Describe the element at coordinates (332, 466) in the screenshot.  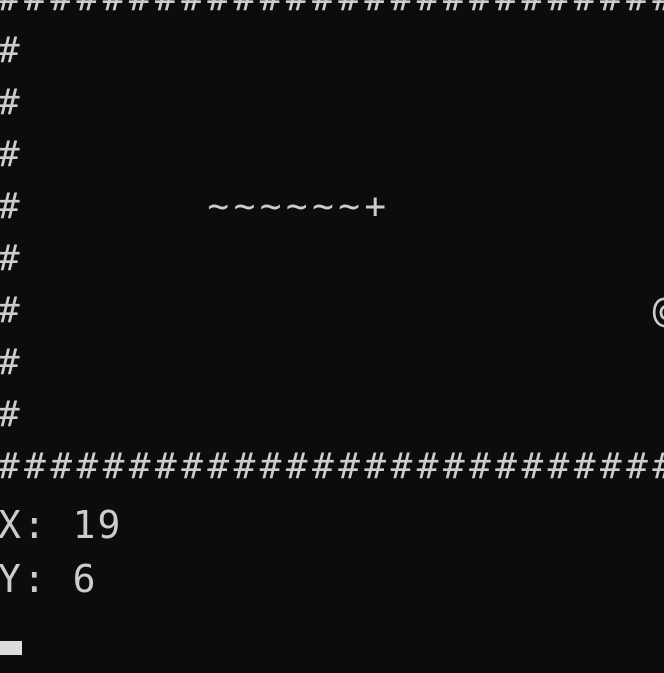
I see `map-row-bottom-wall: ##################################` at that location.